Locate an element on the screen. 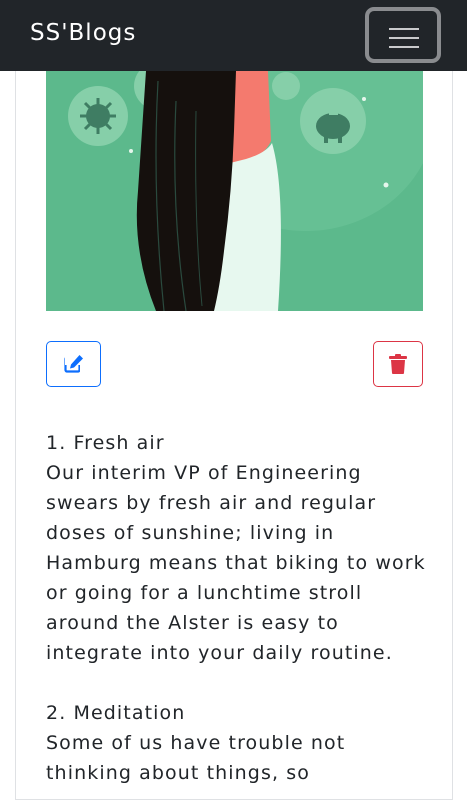 This screenshot has width=467, height=800. delete-post-button is located at coordinates (398, 364).